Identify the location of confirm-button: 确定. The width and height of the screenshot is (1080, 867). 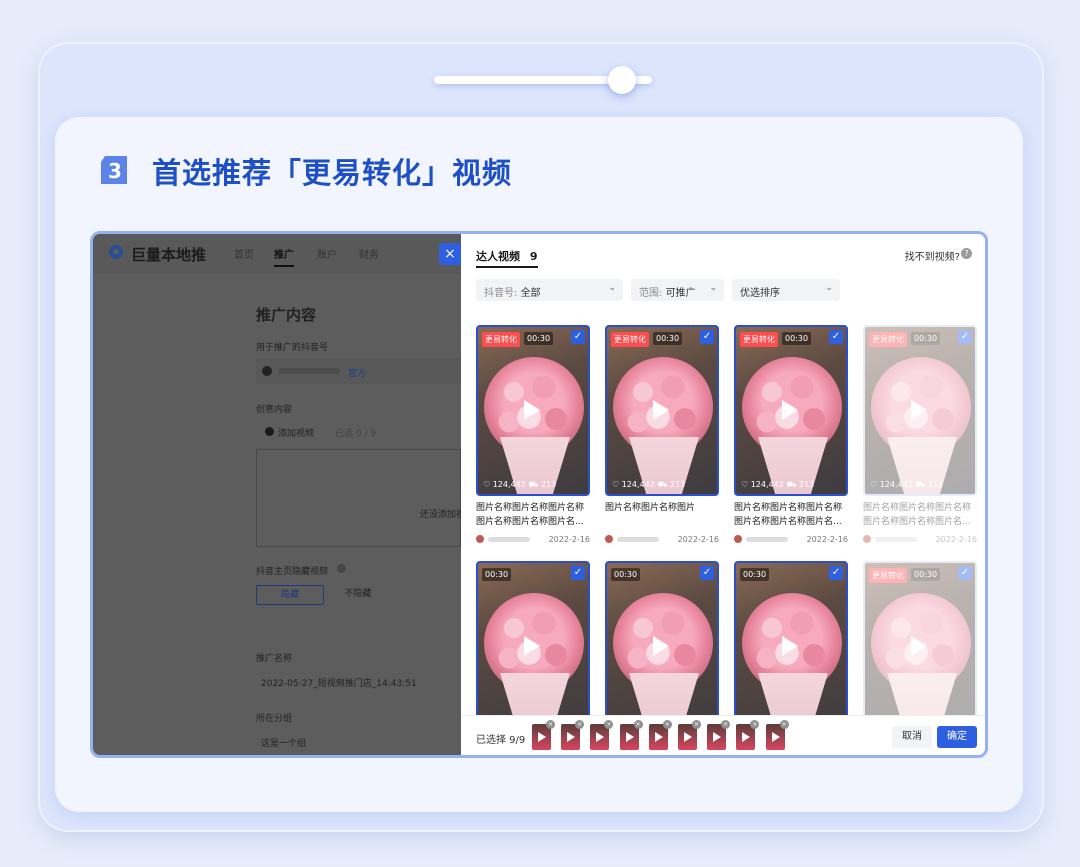
(957, 737).